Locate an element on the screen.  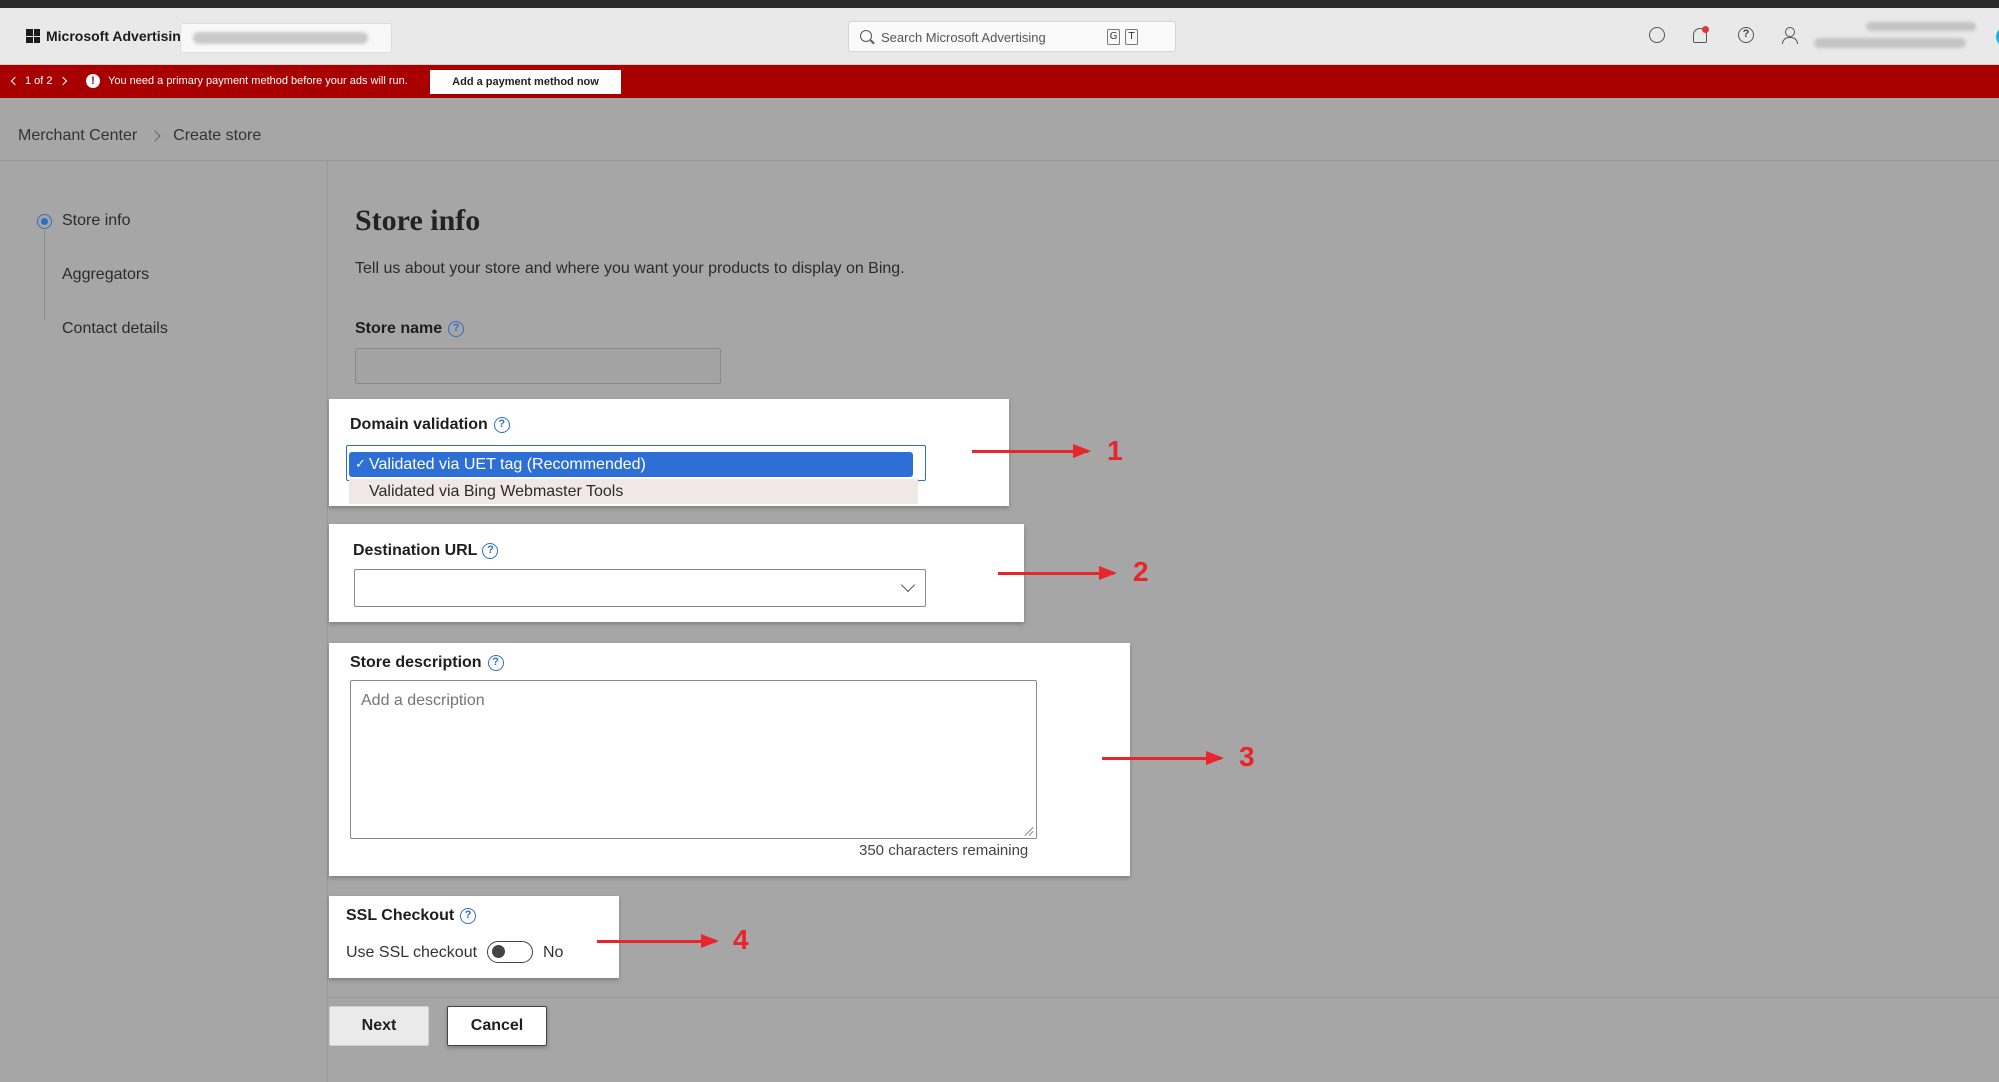
warning-icon: ! is located at coordinates (93, 81).